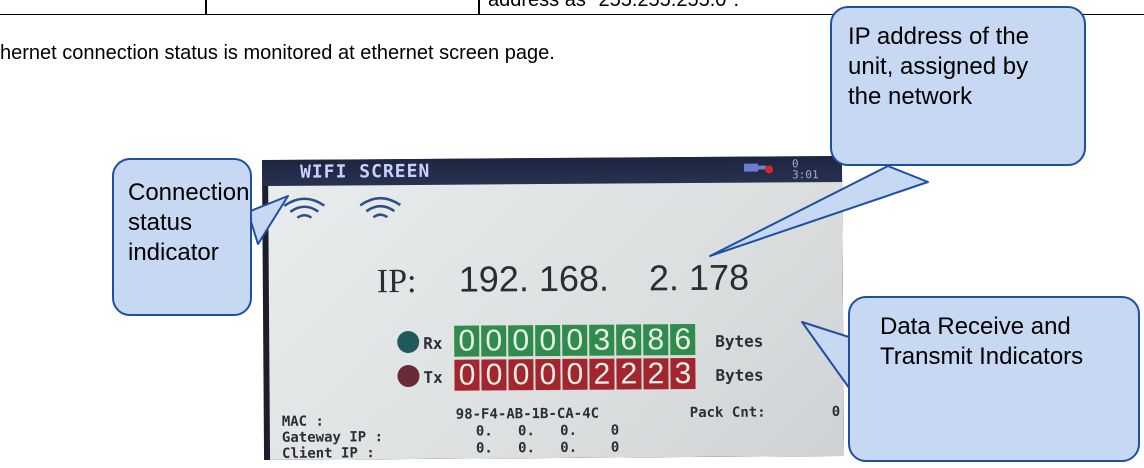 The height and width of the screenshot is (468, 1144). Describe the element at coordinates (819, 211) in the screenshot. I see `ip-callout-tail` at that location.